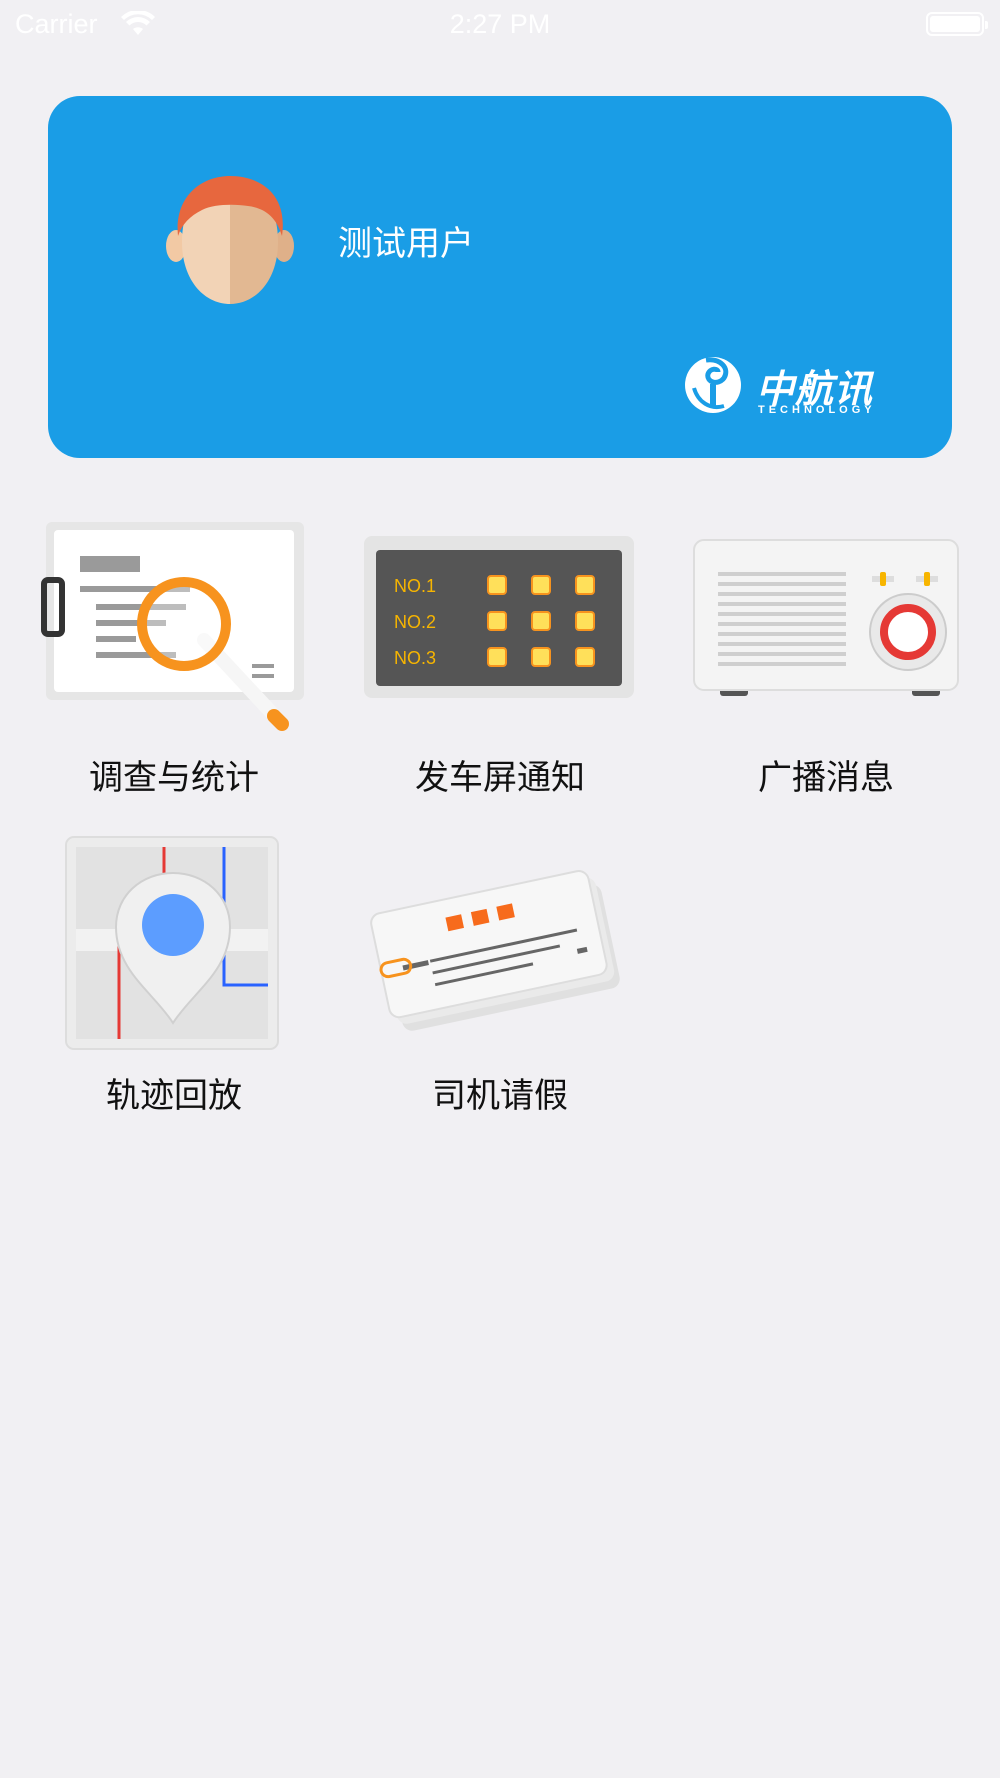  I want to click on menu-item-broadcast: 广播消息, so click(826, 660).